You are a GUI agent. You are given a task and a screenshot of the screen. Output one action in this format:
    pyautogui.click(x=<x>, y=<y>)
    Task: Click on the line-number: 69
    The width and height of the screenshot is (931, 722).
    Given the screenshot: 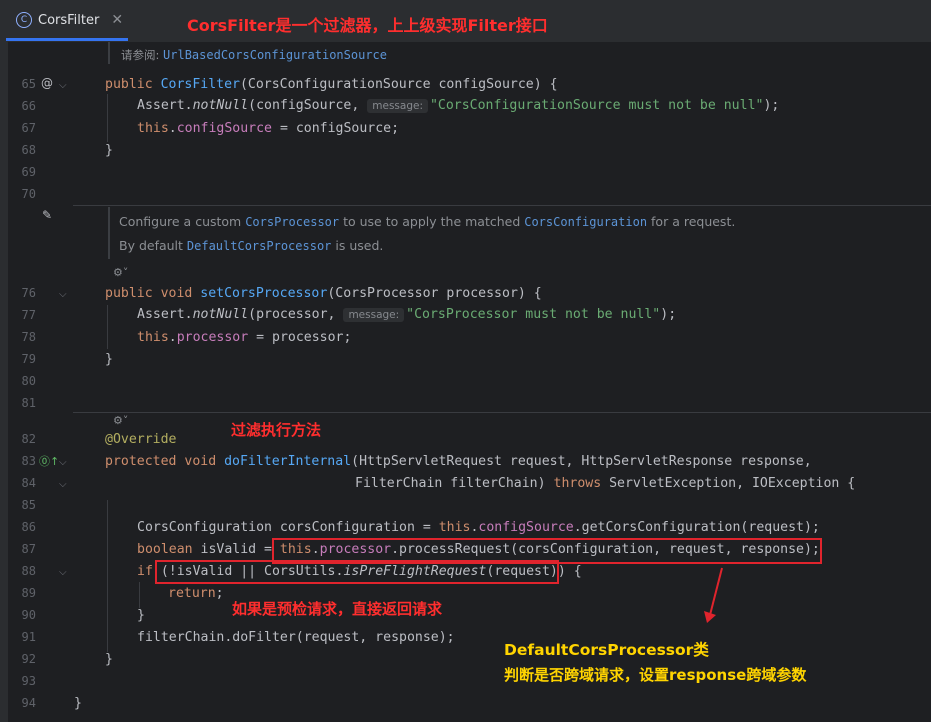 What is the action you would take?
    pyautogui.click(x=28, y=172)
    